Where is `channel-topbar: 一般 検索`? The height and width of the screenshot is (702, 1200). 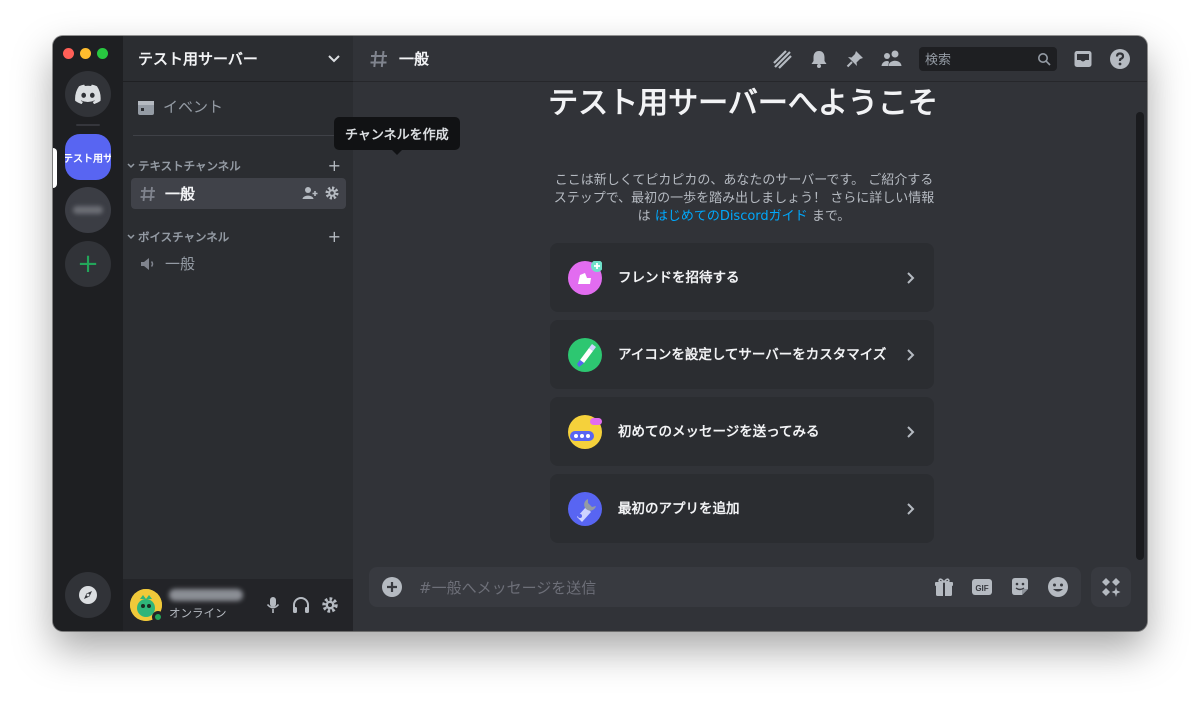
channel-topbar: 一般 検索 is located at coordinates (750, 59).